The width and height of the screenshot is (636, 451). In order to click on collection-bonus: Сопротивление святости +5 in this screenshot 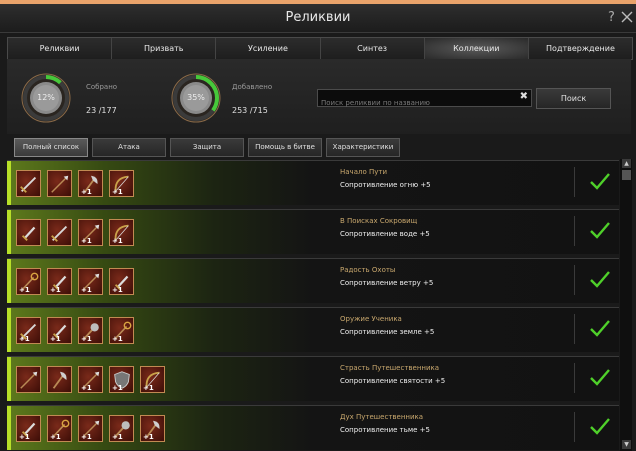, I will do `click(393, 381)`.